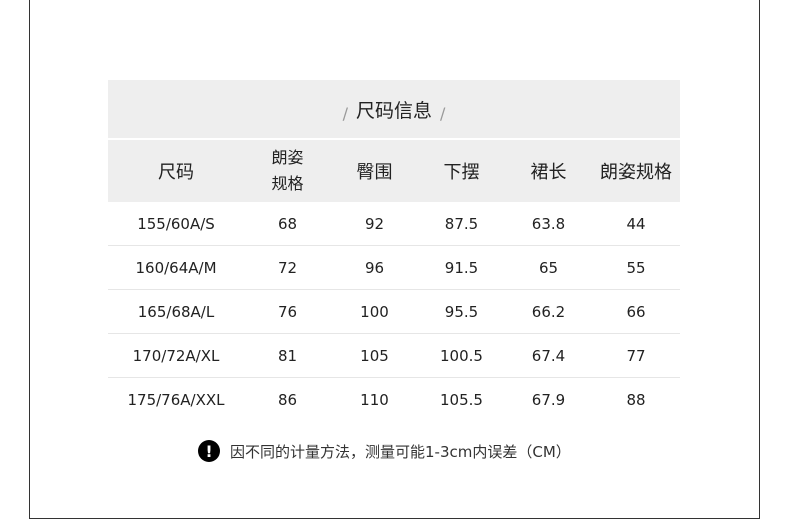 Image resolution: width=790 pixels, height=522 pixels. Describe the element at coordinates (287, 267) in the screenshot. I see `cell-spec: 72` at that location.